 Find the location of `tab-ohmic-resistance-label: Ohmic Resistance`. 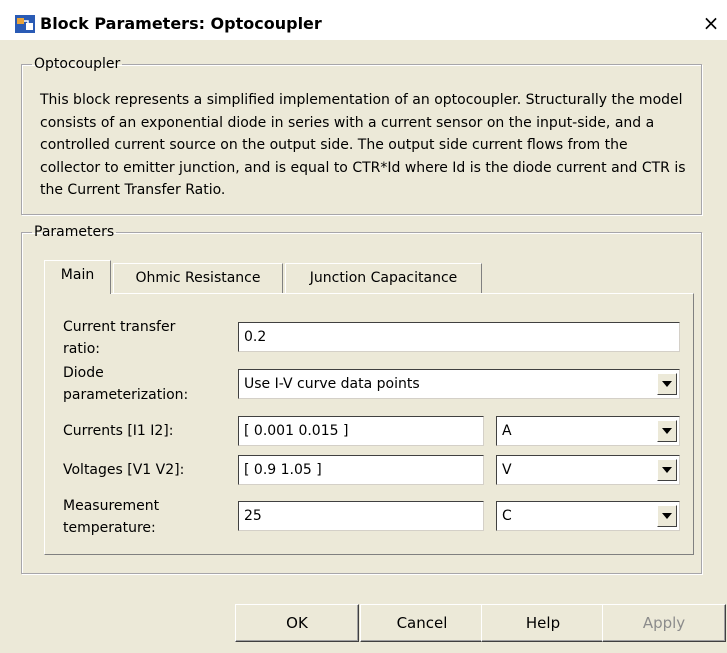

tab-ohmic-resistance-label: Ohmic Resistance is located at coordinates (198, 278).